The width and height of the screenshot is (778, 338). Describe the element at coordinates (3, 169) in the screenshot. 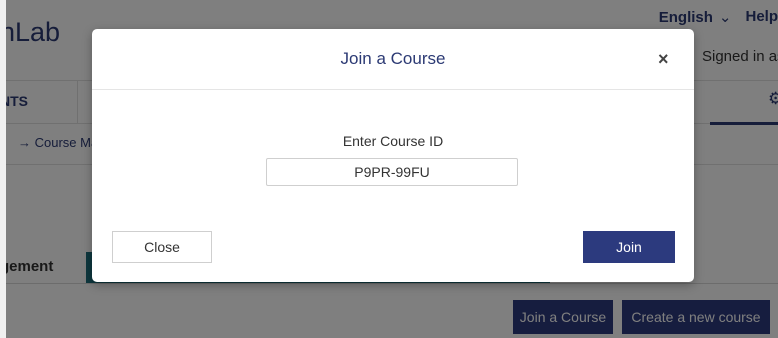

I see `window-edge` at that location.